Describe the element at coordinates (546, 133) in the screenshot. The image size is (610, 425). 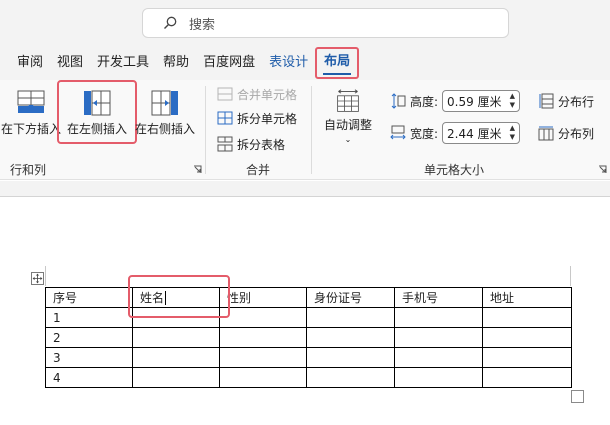
I see `distribute-columns-icon` at that location.